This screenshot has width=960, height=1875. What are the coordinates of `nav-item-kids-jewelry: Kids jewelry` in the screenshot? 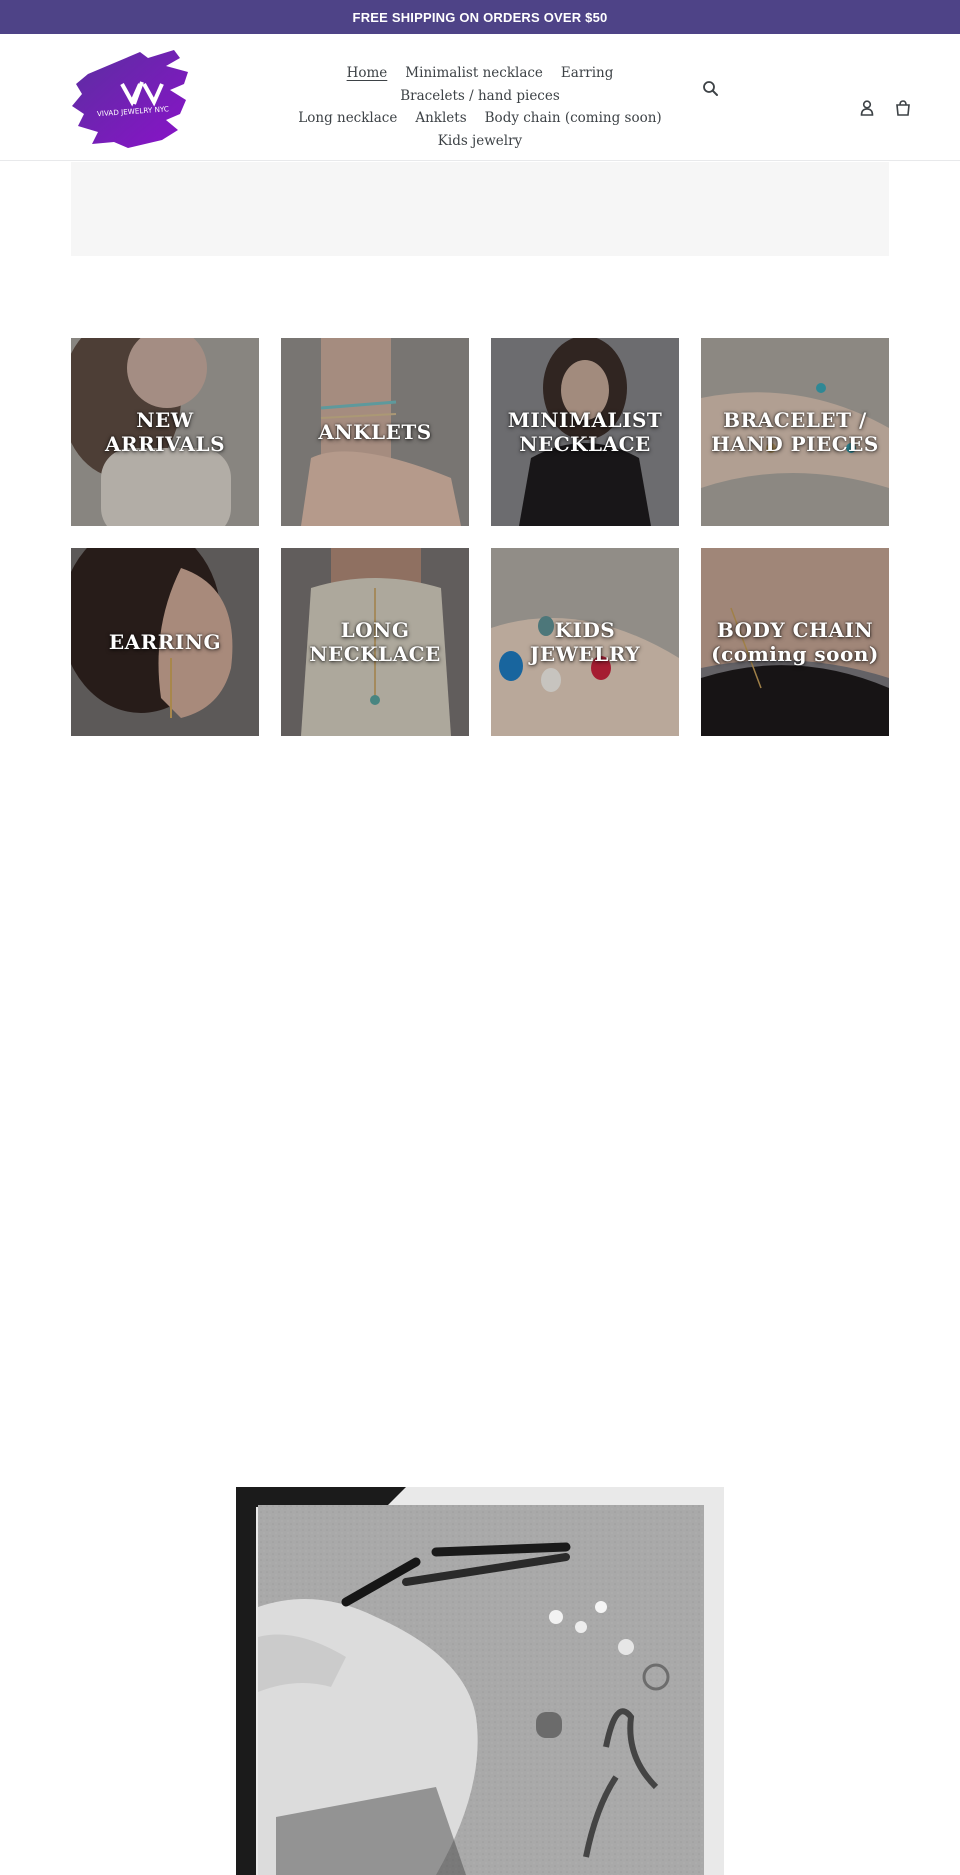 It's located at (480, 141).